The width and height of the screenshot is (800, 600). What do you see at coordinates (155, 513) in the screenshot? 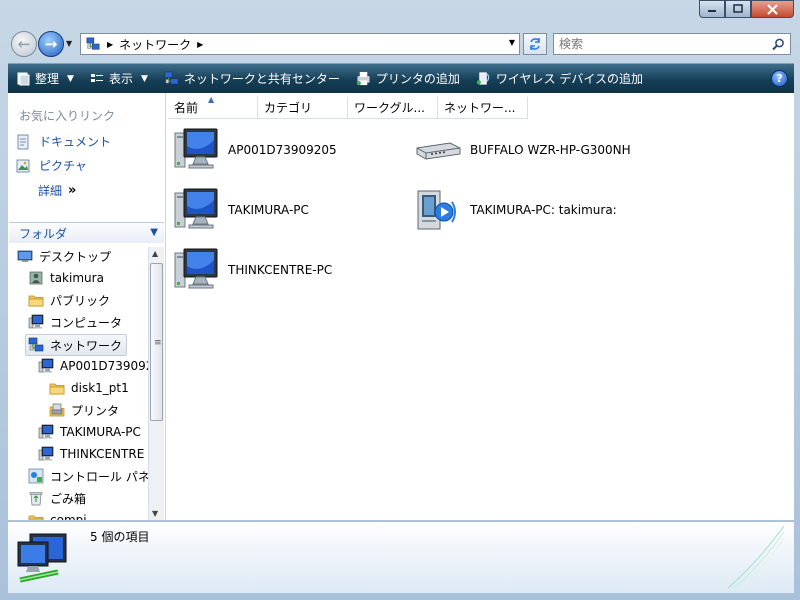
I see `scroll-down-icon: ▼` at bounding box center [155, 513].